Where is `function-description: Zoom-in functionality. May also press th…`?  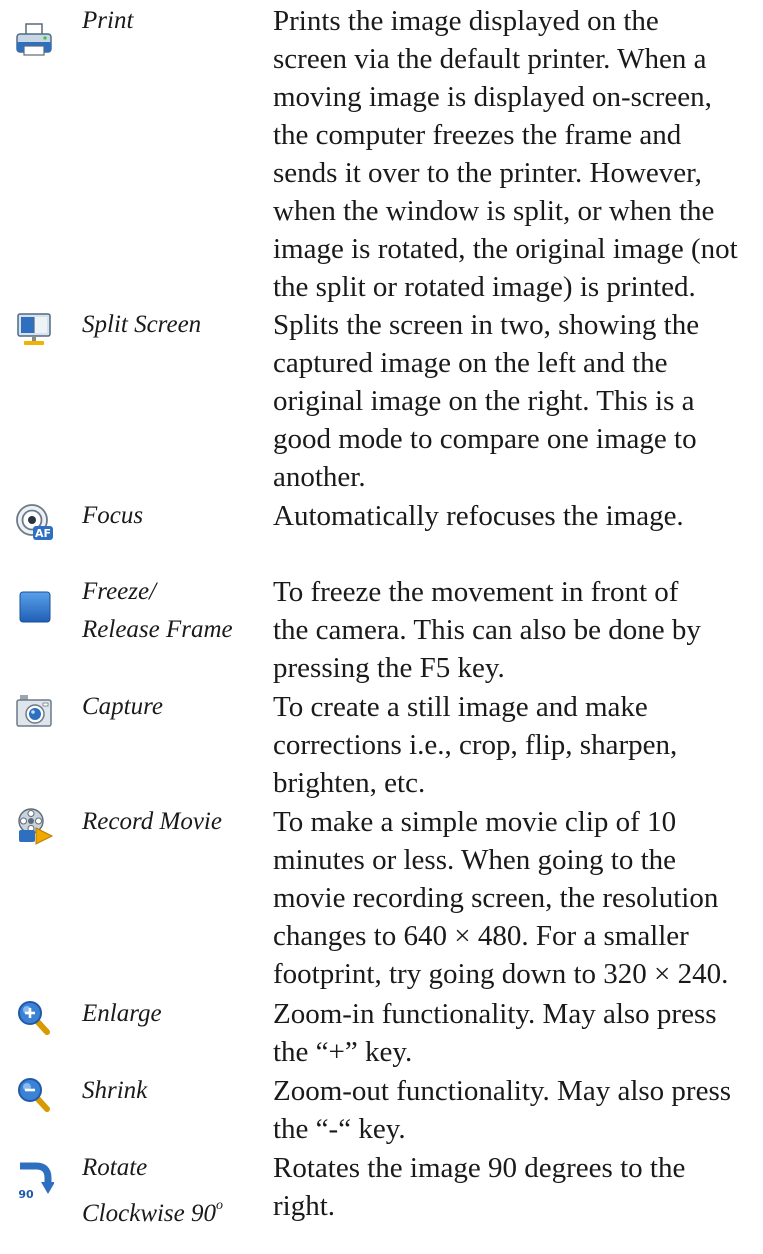 function-description: Zoom-in functionality. May also press th… is located at coordinates (495, 1033).